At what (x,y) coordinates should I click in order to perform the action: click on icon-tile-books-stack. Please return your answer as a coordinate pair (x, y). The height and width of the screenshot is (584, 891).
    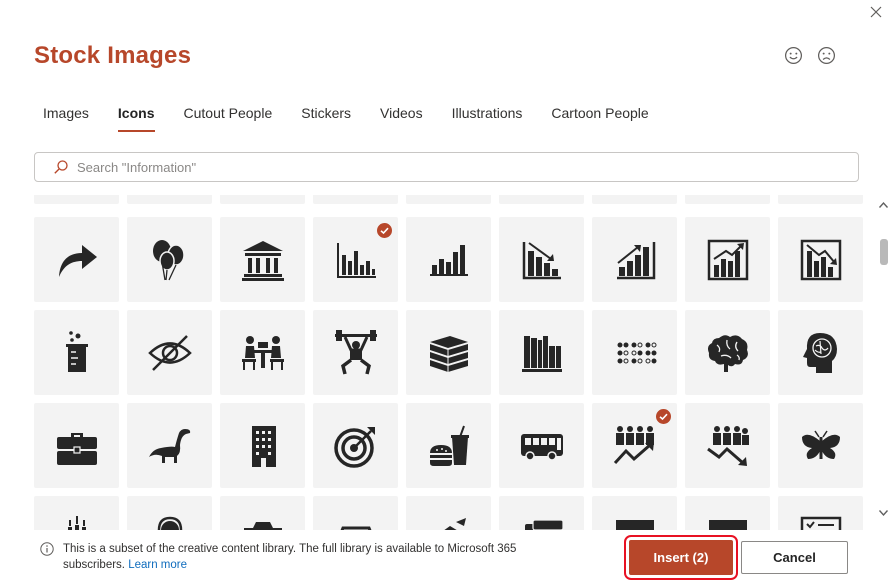
    Looking at the image, I should click on (448, 352).